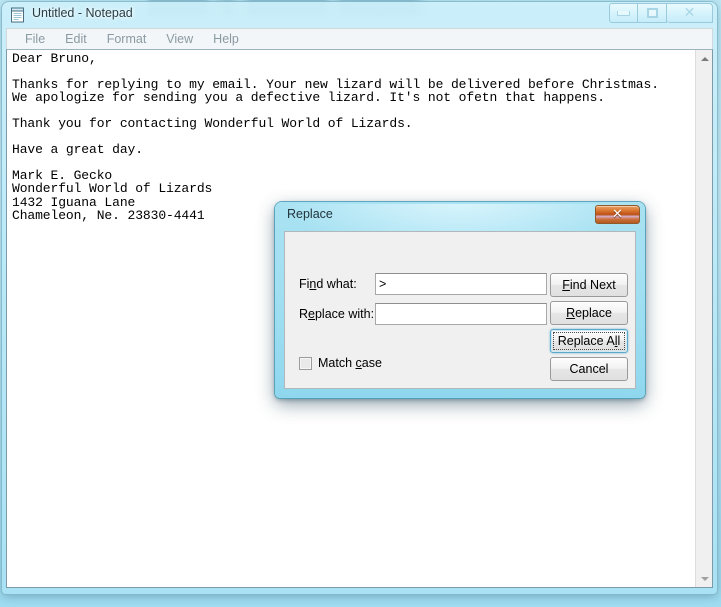 The width and height of the screenshot is (721, 607). I want to click on minimize-icon, so click(623, 13).